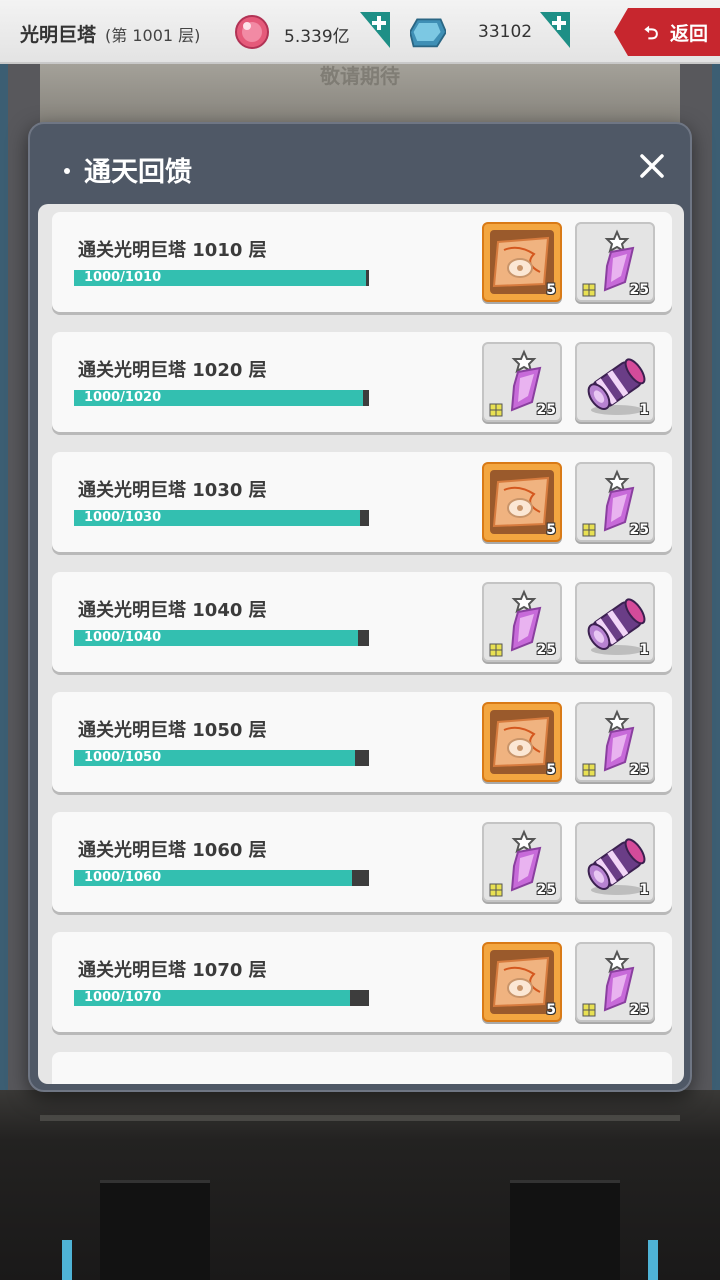 Image resolution: width=720 pixels, height=1280 pixels. I want to click on reward-row-title: 通关光明巨塔 1010 层, so click(172, 250).